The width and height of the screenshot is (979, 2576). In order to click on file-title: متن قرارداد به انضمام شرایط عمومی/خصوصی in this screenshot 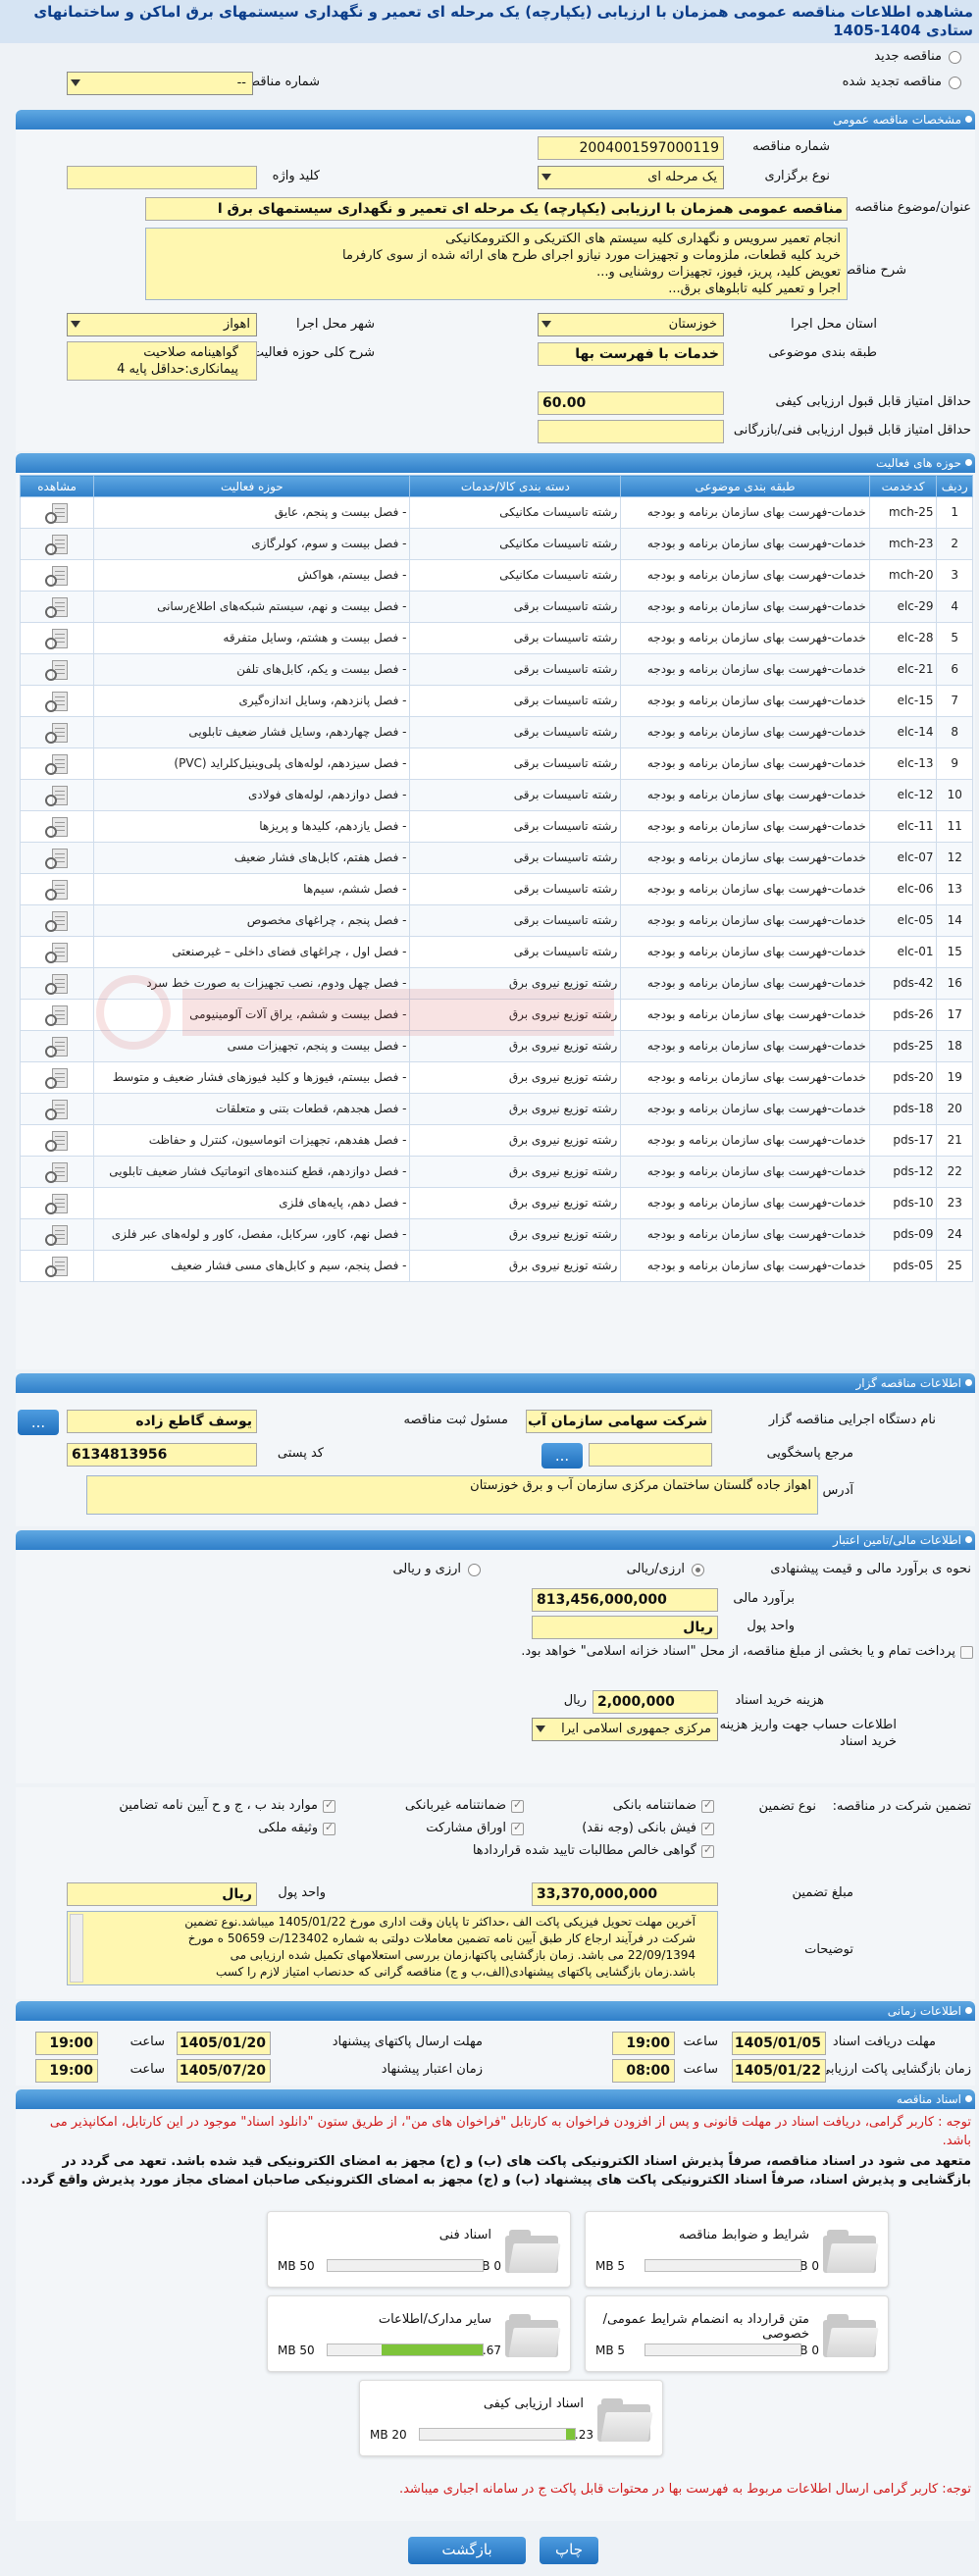, I will do `click(706, 2327)`.